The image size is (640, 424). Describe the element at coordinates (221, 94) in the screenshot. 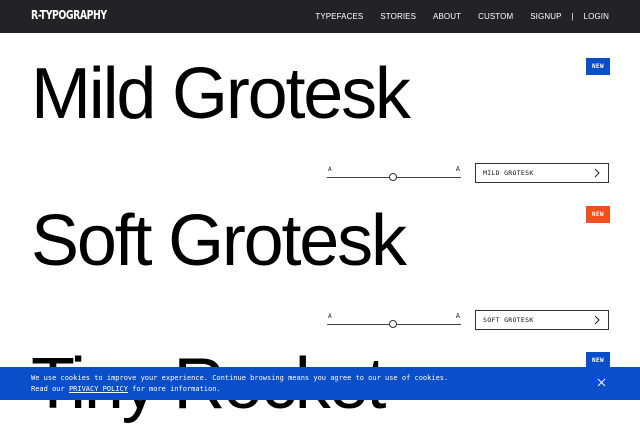

I see `typeface-specimen-mild-grotesk: Mild Grotesk` at that location.